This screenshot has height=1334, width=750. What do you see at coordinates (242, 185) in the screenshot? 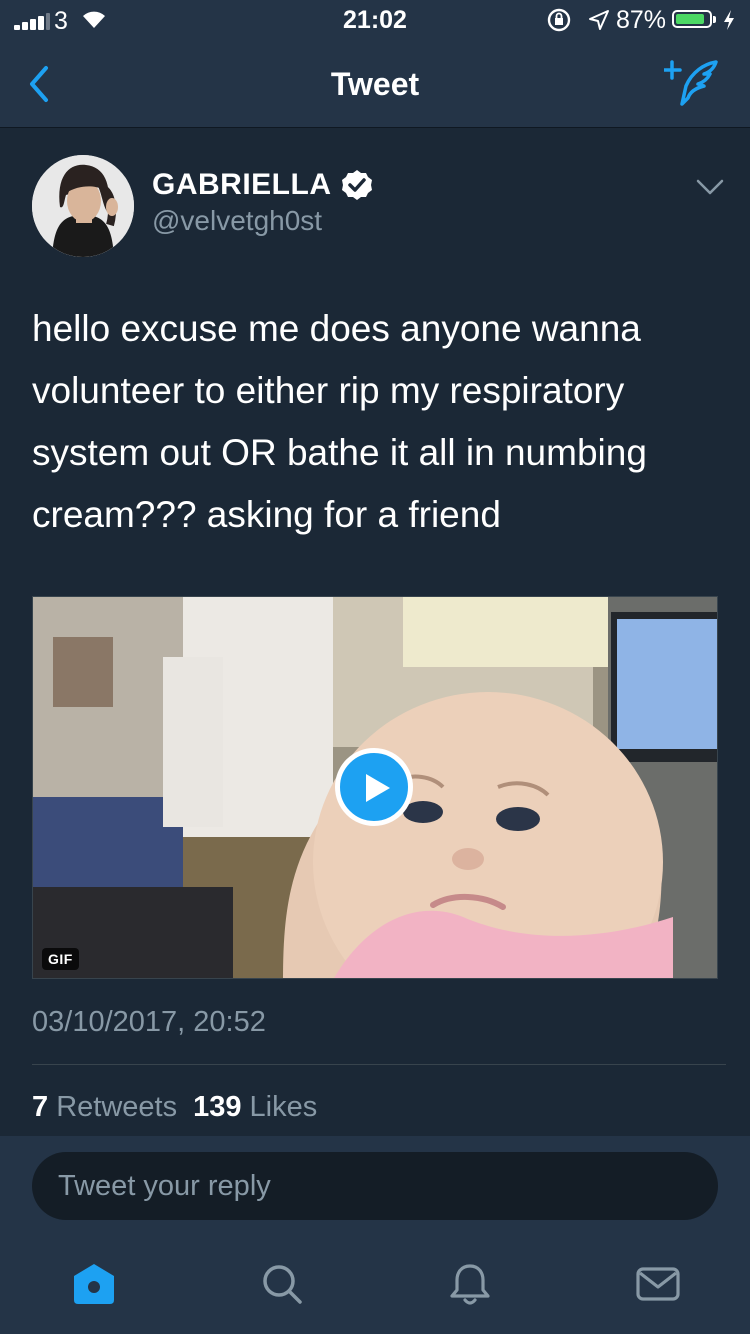
I see `display-name: GABRIELLA` at bounding box center [242, 185].